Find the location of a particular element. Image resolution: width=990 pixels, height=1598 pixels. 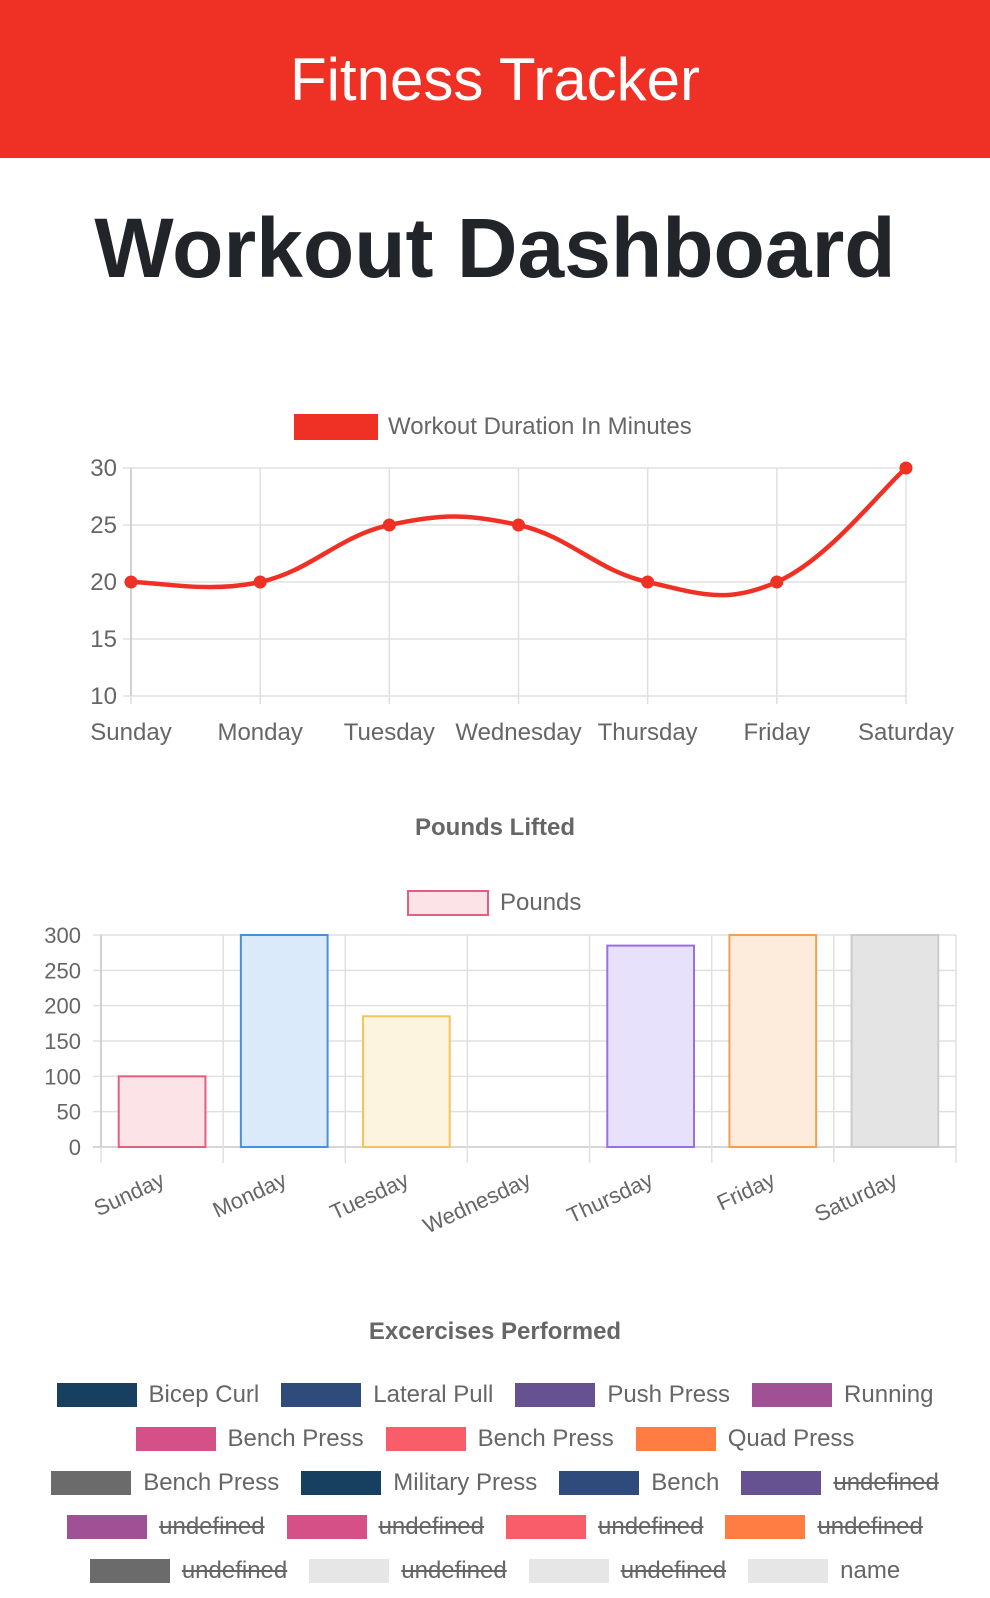

y-tick-label: 25 is located at coordinates (103, 525).